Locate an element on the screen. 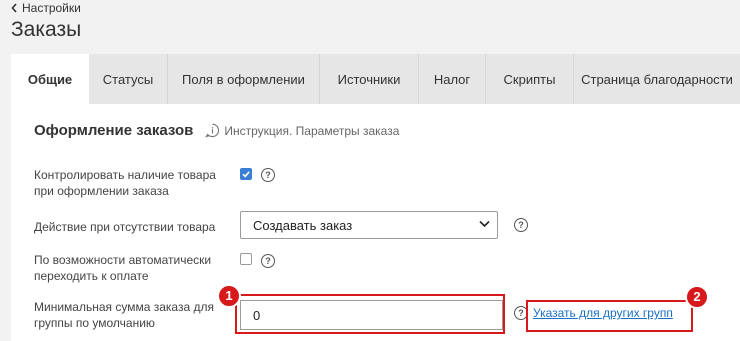 The height and width of the screenshot is (341, 740). chevron-down-icon is located at coordinates (484, 224).